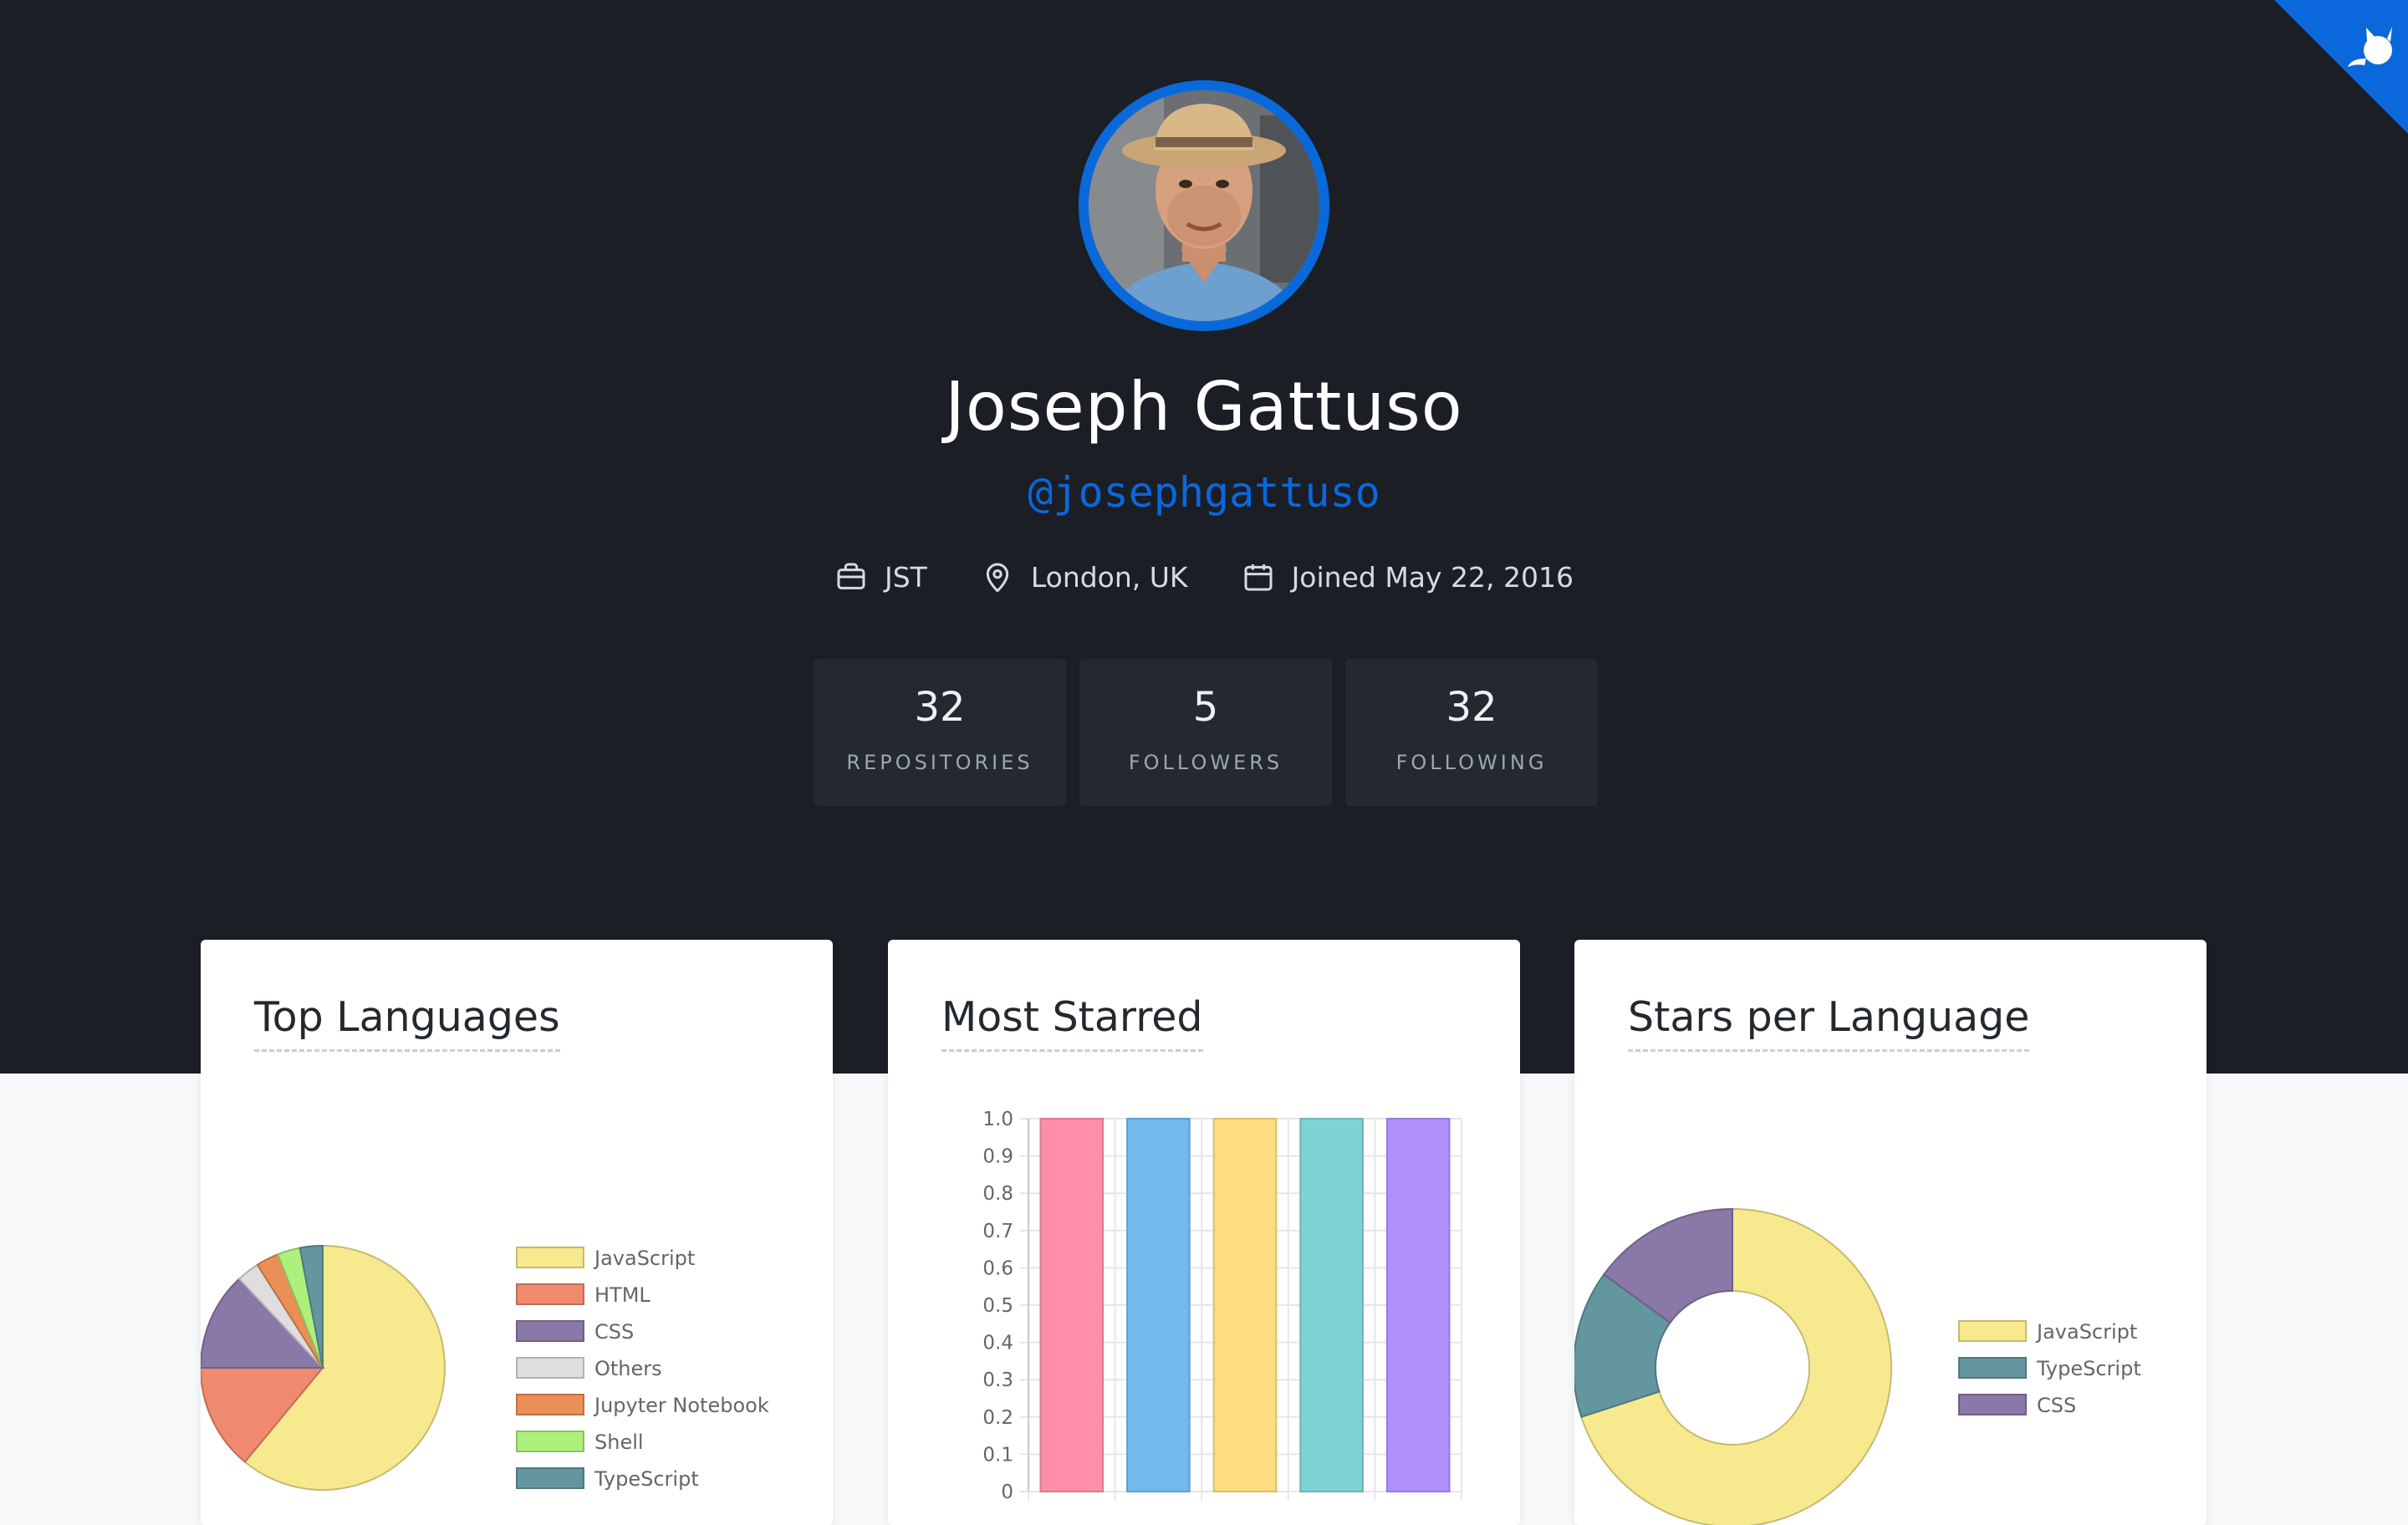 This screenshot has height=1525, width=2408. What do you see at coordinates (997, 1194) in the screenshot?
I see `y-tick-label: 0.8` at bounding box center [997, 1194].